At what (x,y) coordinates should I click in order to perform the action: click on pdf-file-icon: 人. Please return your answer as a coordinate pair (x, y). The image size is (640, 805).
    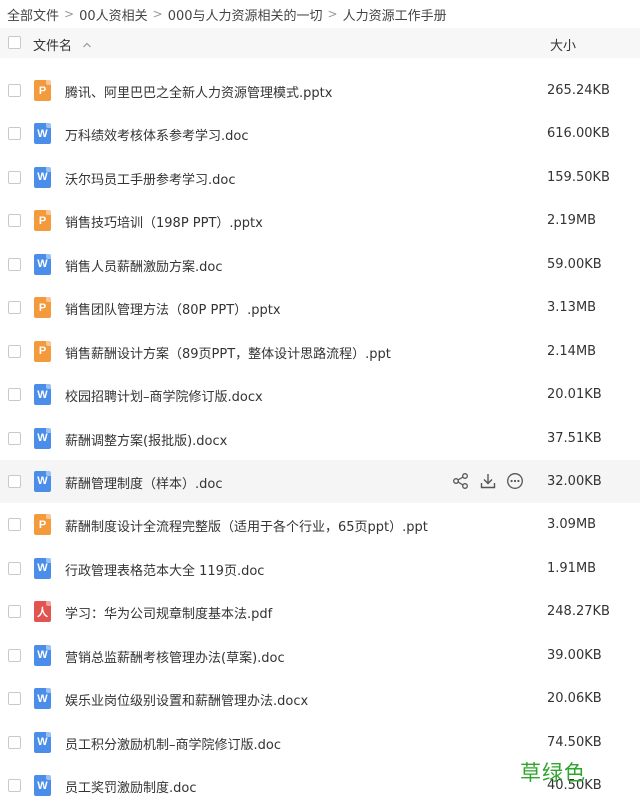
    Looking at the image, I should click on (42, 612).